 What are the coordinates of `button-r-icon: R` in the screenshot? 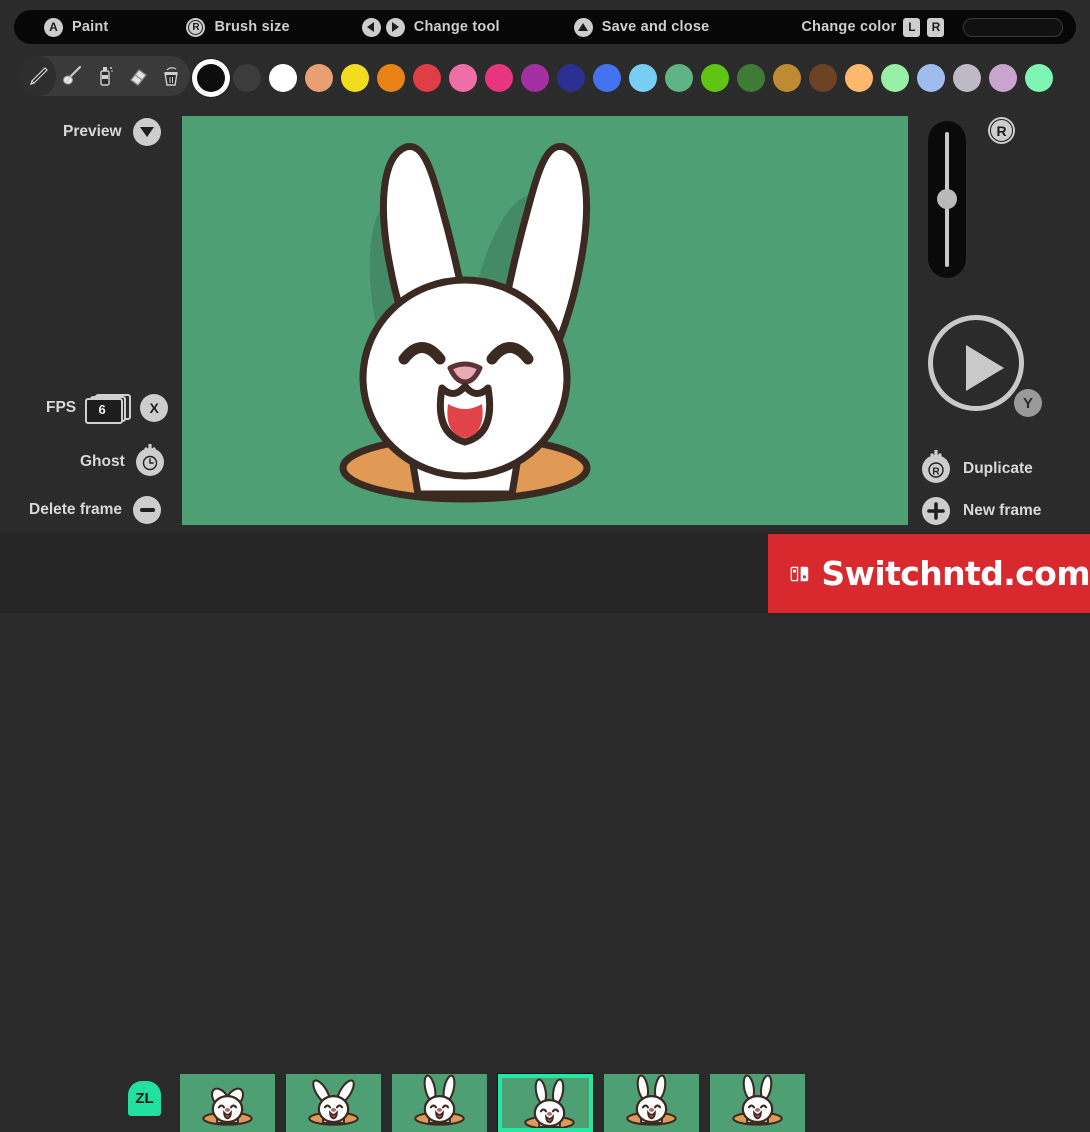 It's located at (196, 27).